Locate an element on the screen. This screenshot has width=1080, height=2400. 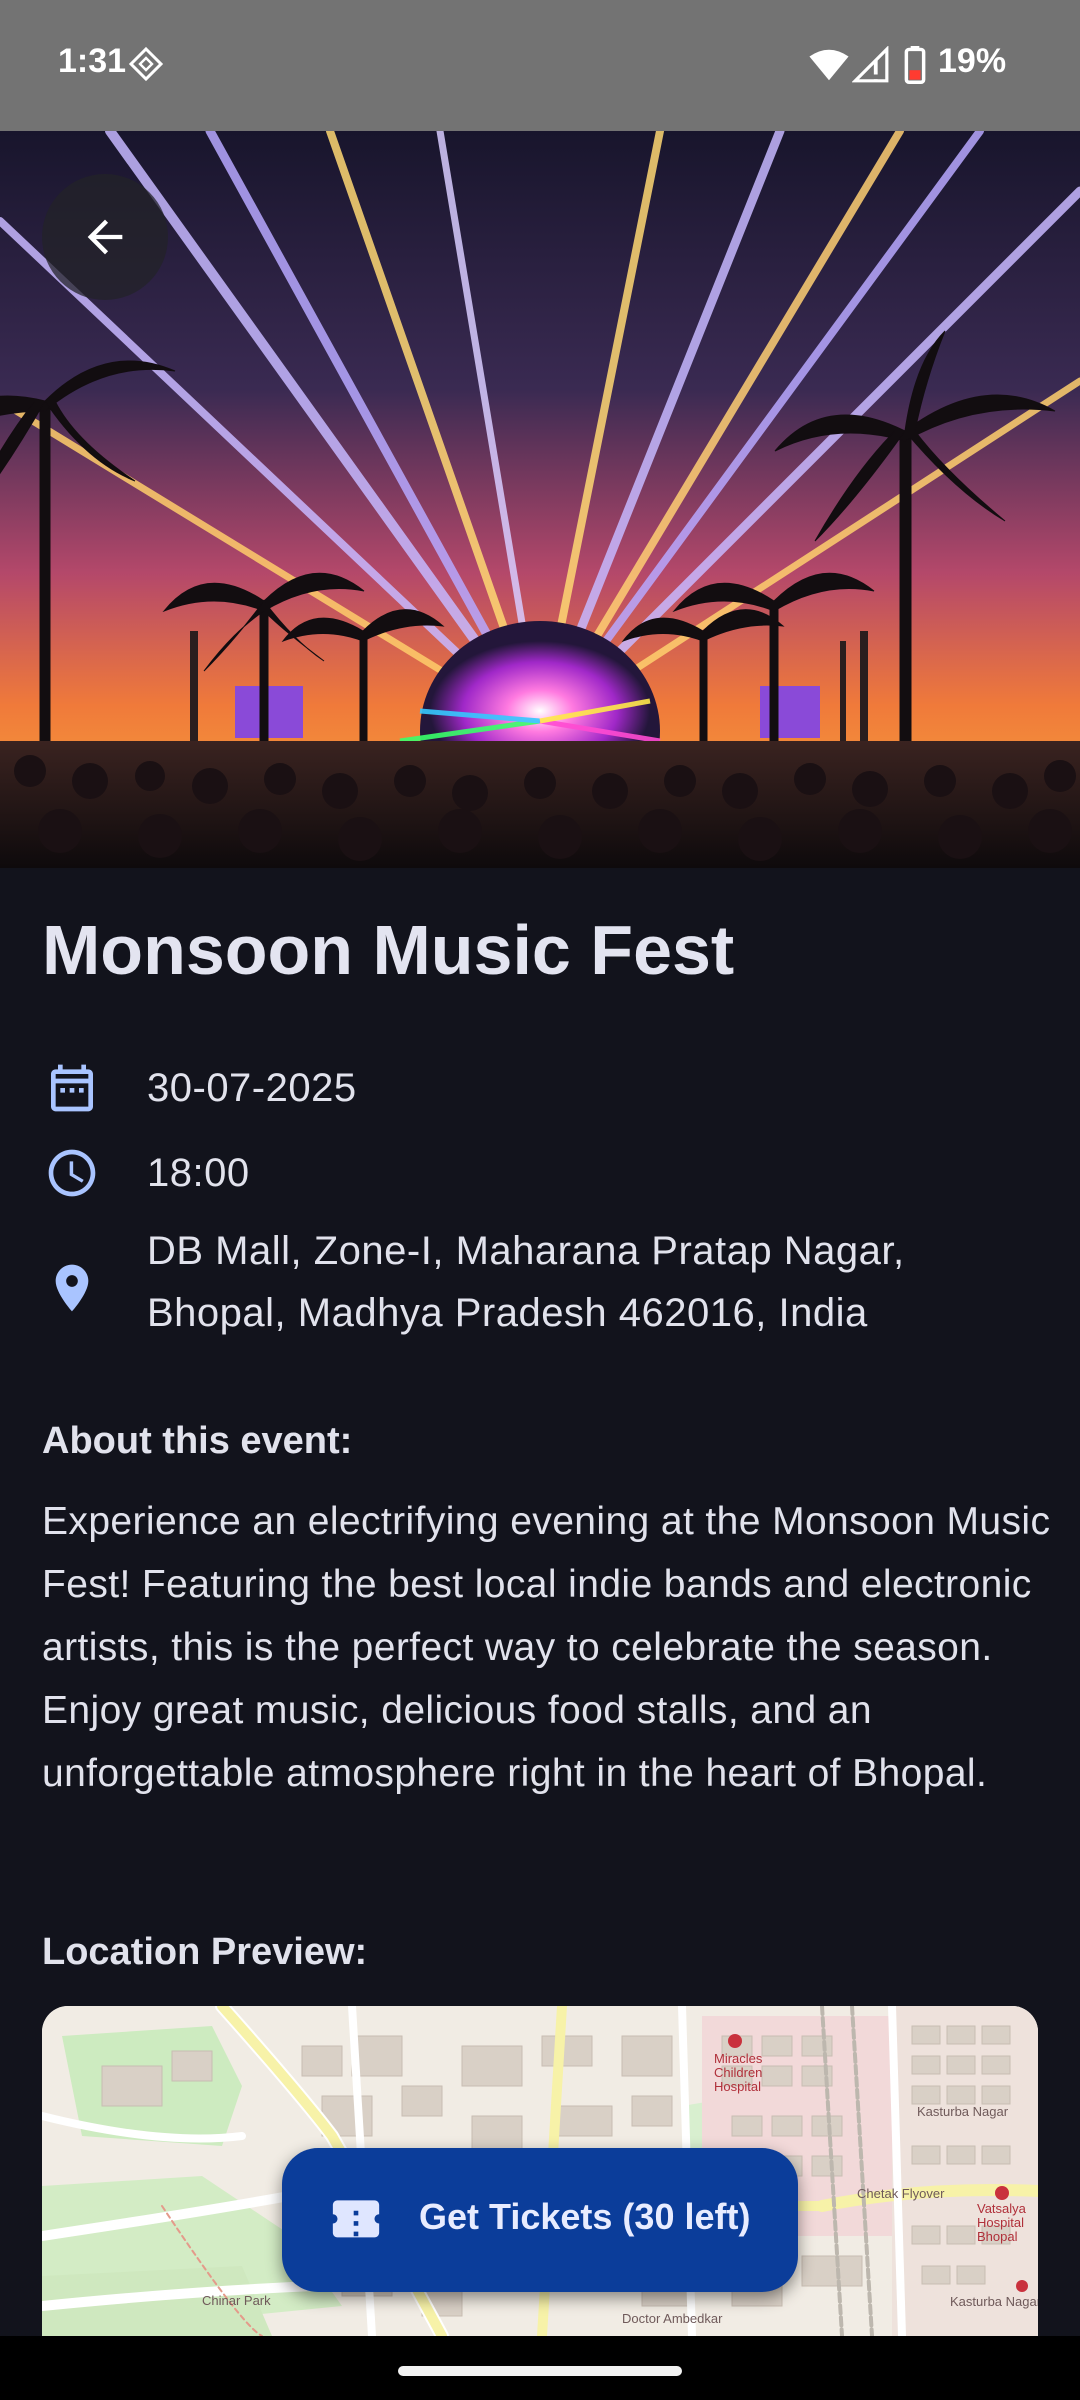
wifi-icon is located at coordinates (829, 65).